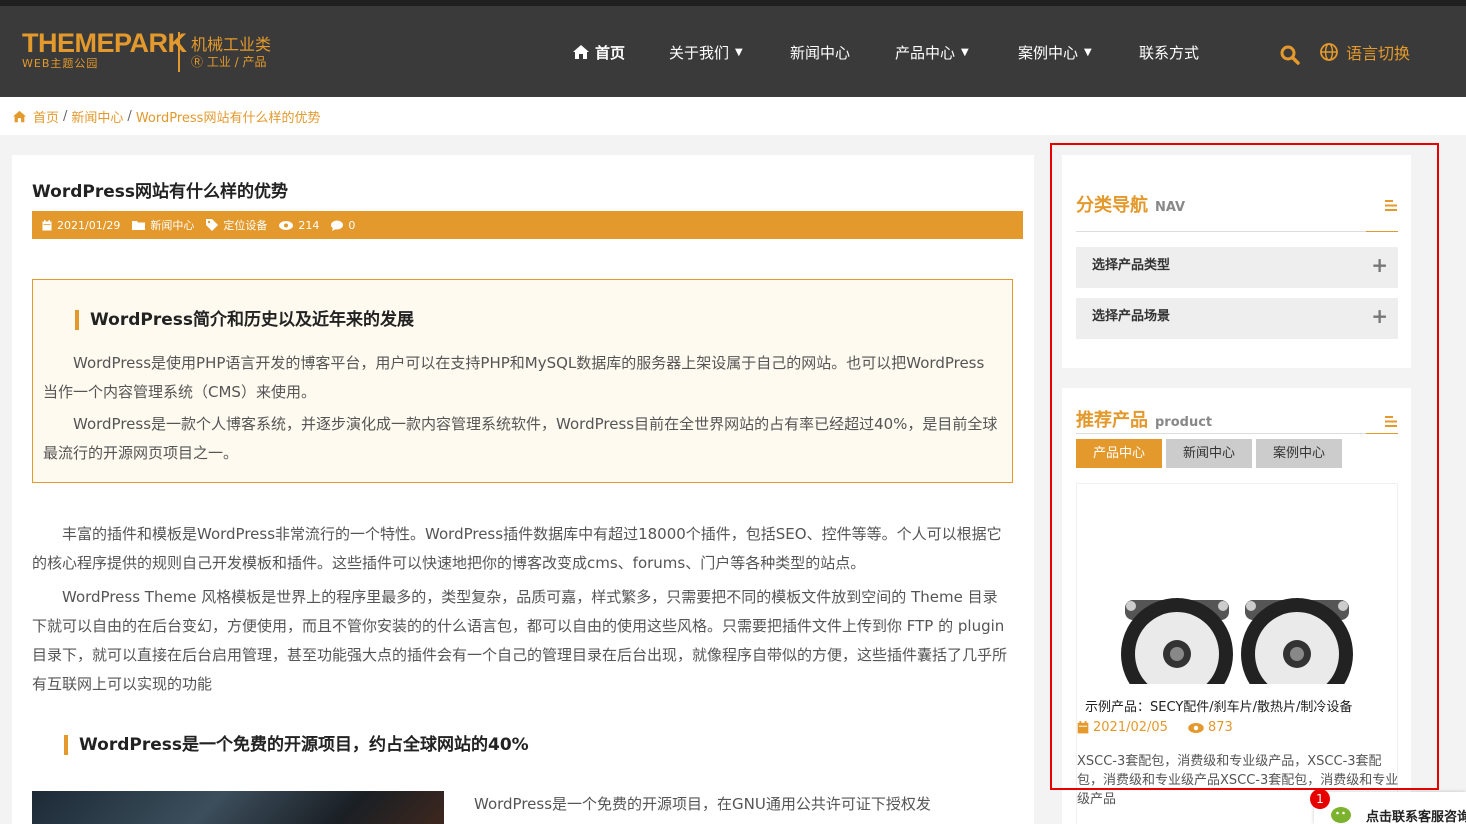 The width and height of the screenshot is (1466, 824). I want to click on chat-label: 点击联系客服咨询, so click(1416, 817).